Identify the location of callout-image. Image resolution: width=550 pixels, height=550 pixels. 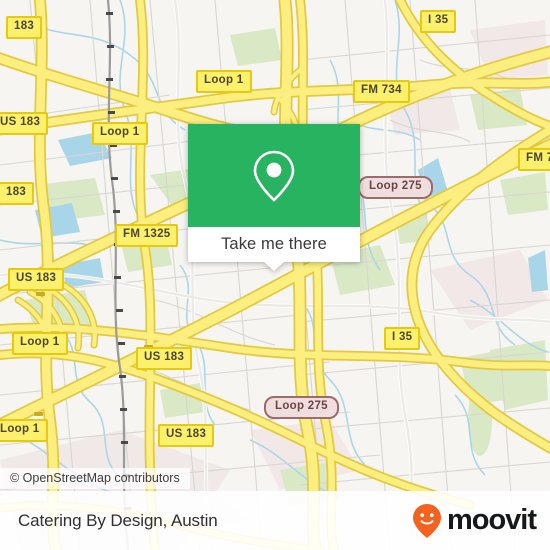
(274, 175).